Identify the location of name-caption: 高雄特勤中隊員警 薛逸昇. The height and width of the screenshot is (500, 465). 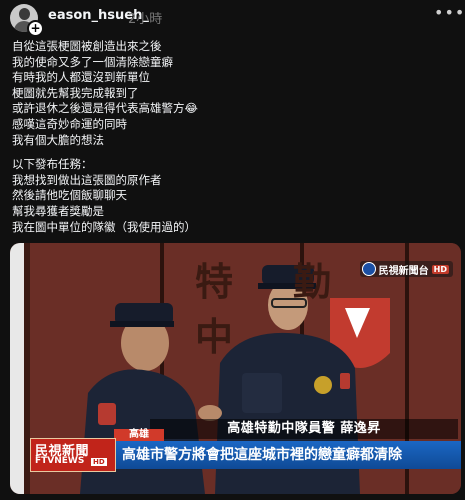
(304, 429).